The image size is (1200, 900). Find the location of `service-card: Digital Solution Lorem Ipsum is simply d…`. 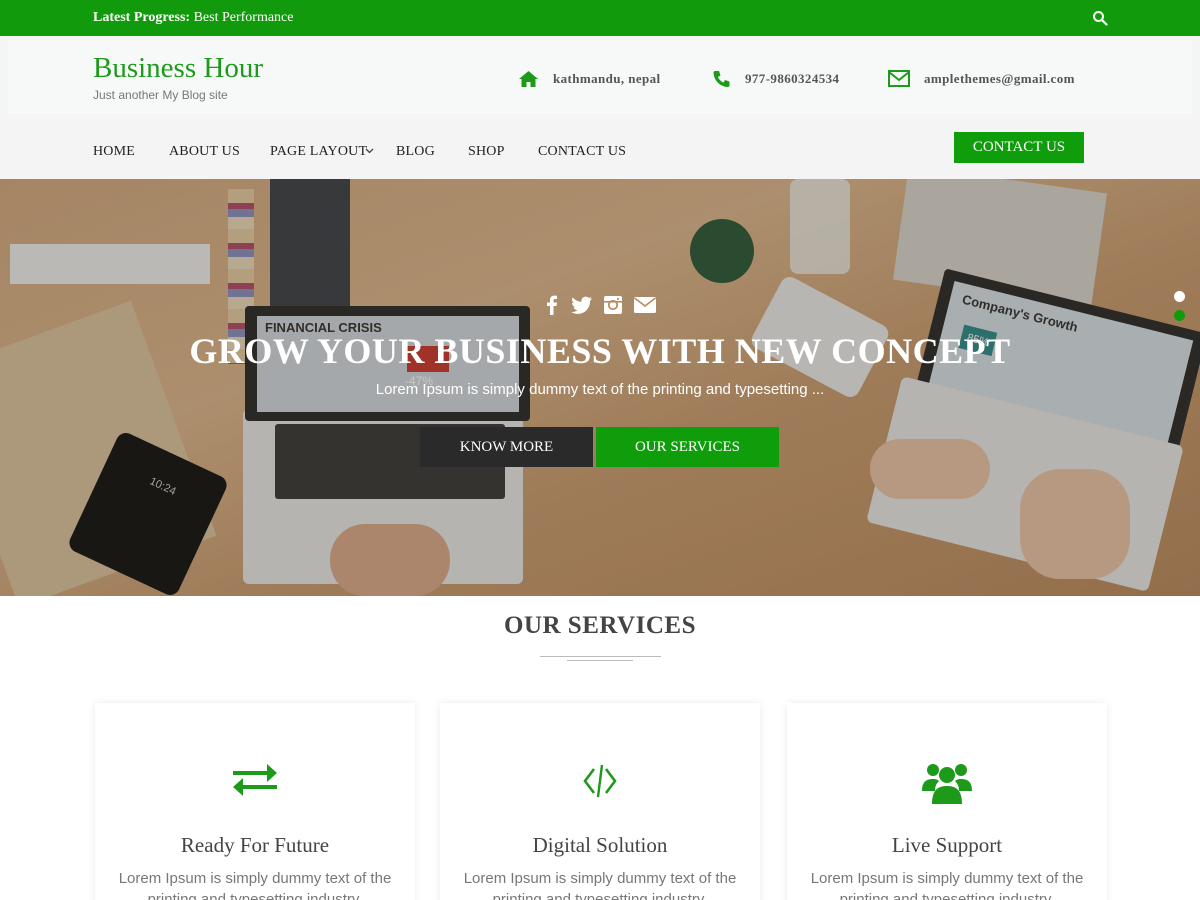

service-card: Digital Solution Lorem Ipsum is simply d… is located at coordinates (600, 801).